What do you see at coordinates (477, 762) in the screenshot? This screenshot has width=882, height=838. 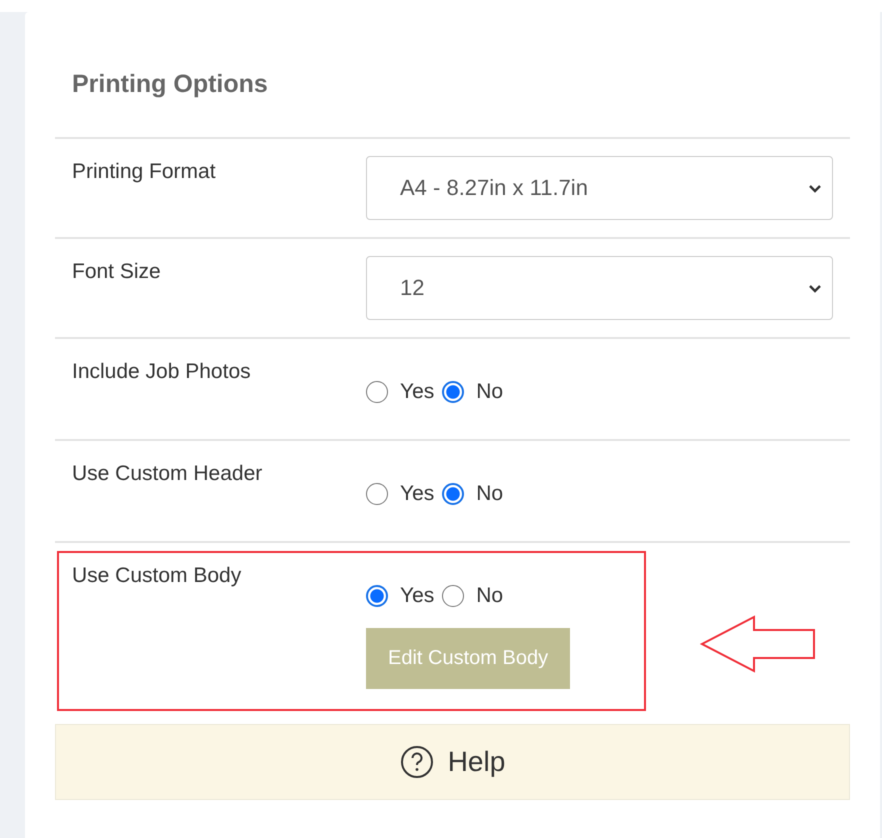 I see `help-label: Help` at bounding box center [477, 762].